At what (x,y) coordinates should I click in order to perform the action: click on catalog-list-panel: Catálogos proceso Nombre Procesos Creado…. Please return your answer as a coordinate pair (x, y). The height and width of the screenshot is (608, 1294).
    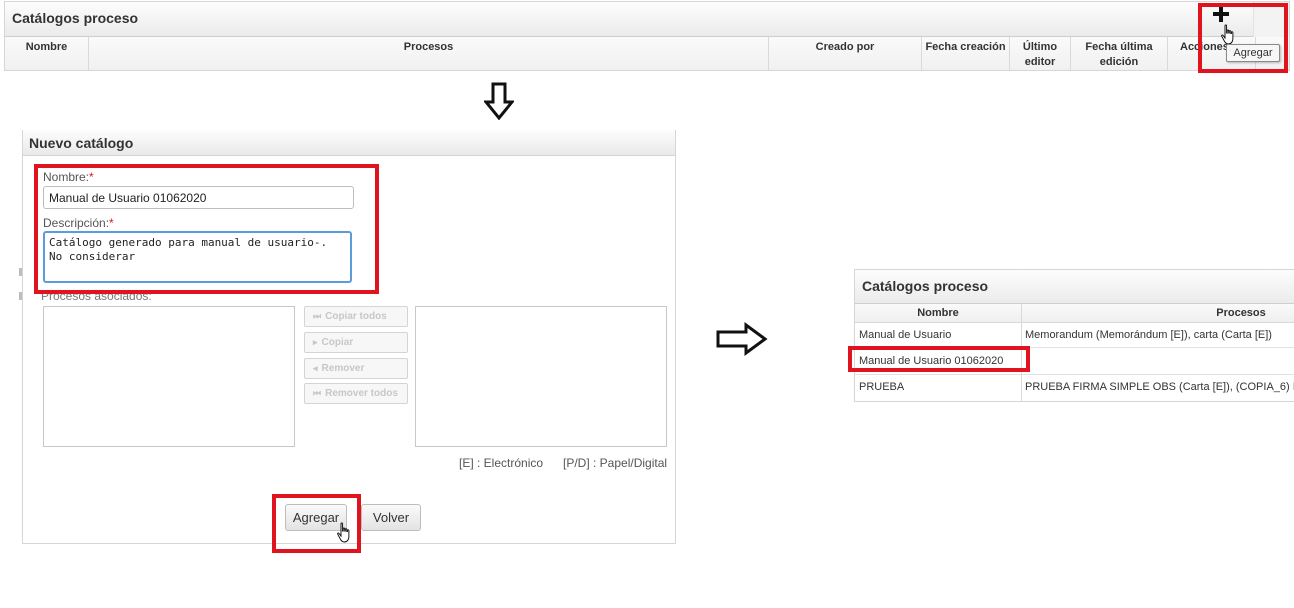
    Looking at the image, I should click on (647, 36).